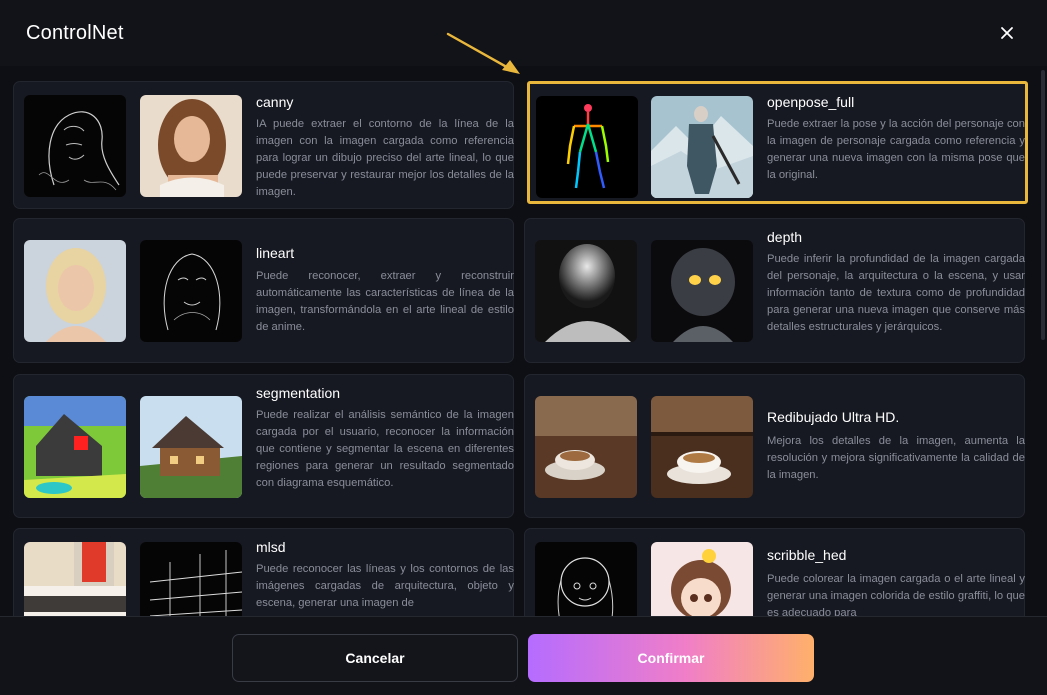 The height and width of the screenshot is (695, 1047). What do you see at coordinates (587, 147) in the screenshot?
I see `openpose-skeleton-thumbnail` at bounding box center [587, 147].